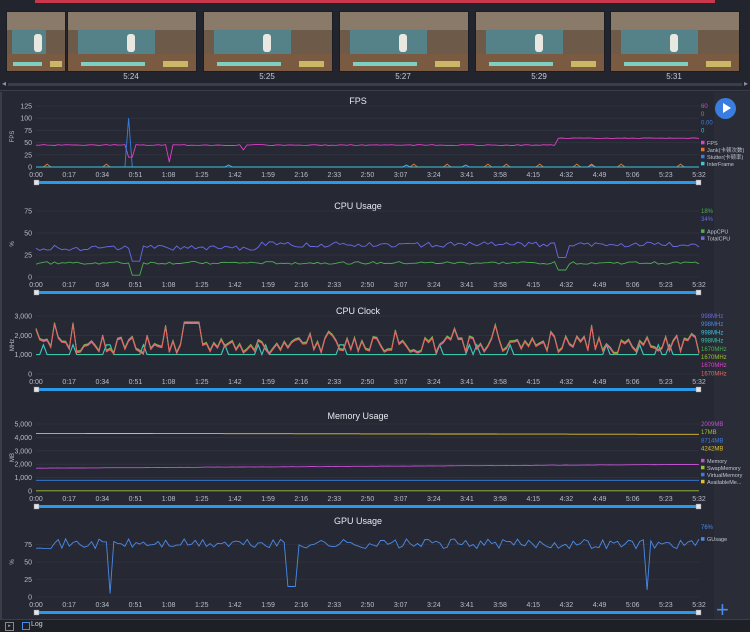  What do you see at coordinates (725, 157) in the screenshot?
I see `legend-label: Stutter(卡顿率)` at bounding box center [725, 157].